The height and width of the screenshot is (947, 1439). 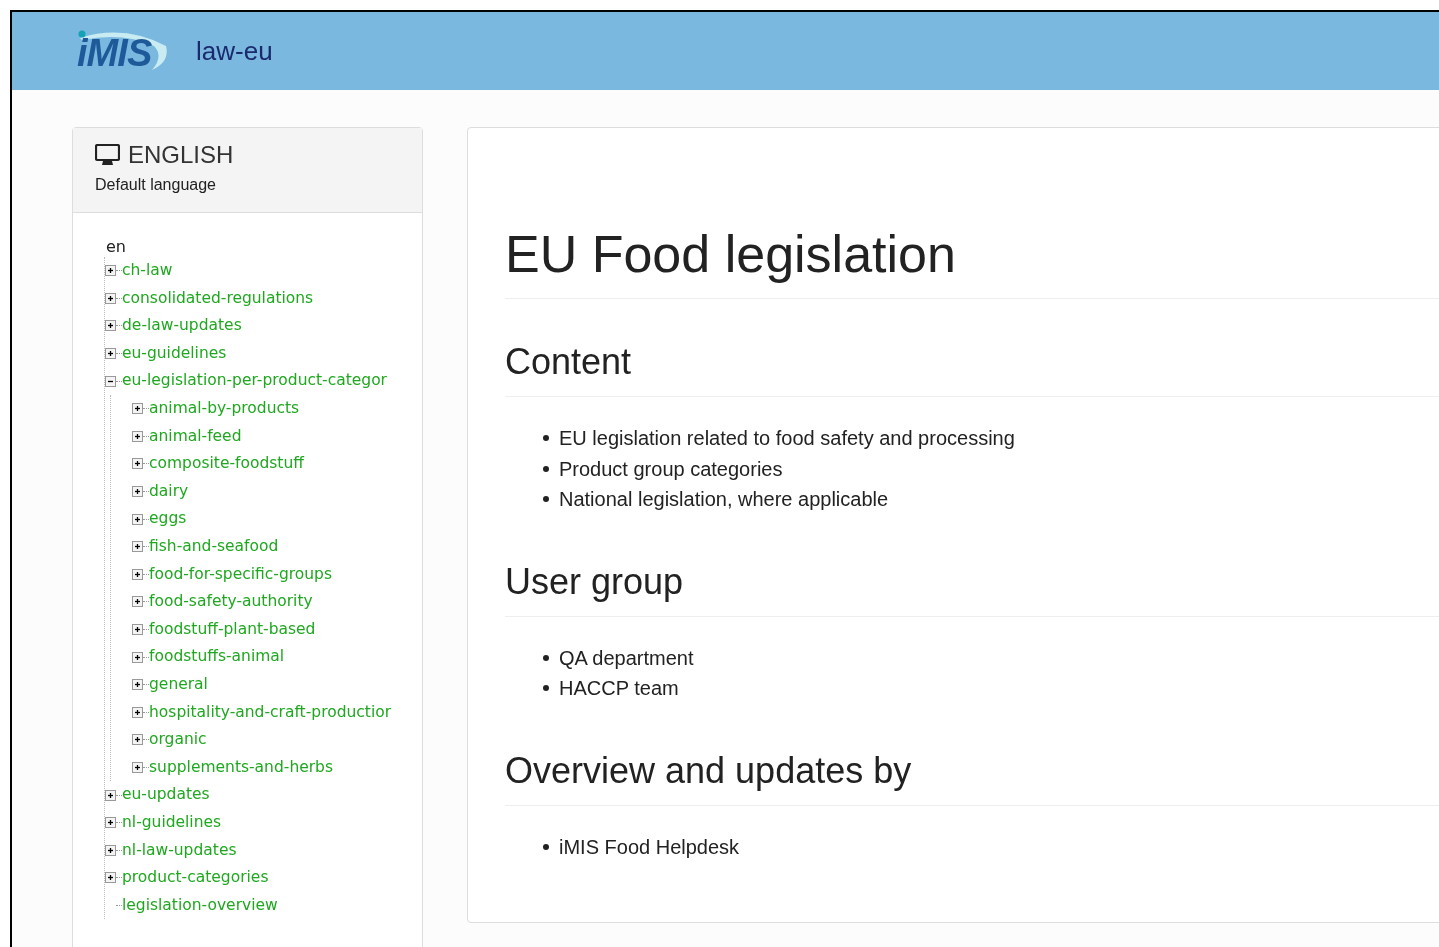 I want to click on section-heading: User group, so click(x=972, y=590).